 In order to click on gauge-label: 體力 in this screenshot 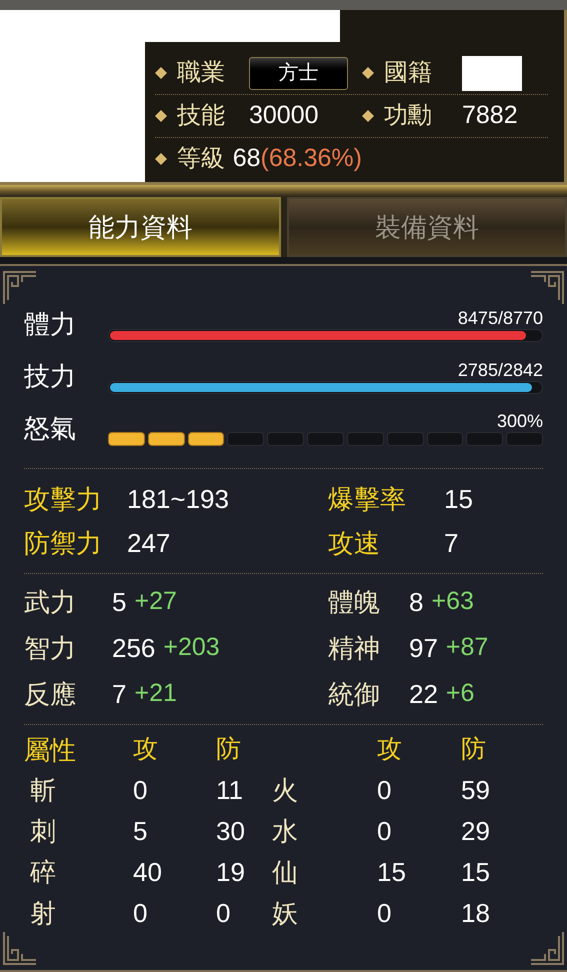, I will do `click(50, 324)`.